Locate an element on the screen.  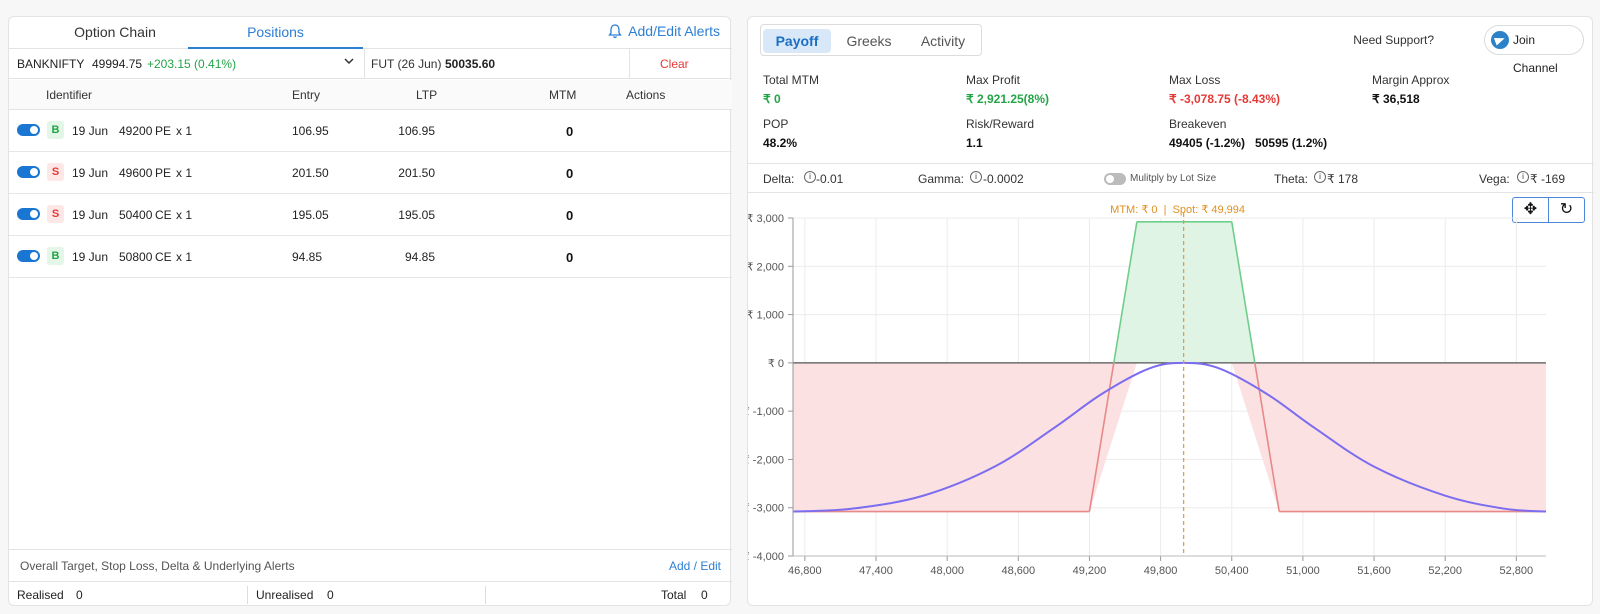
x-tick-label: 51,600 is located at coordinates (1374, 571).